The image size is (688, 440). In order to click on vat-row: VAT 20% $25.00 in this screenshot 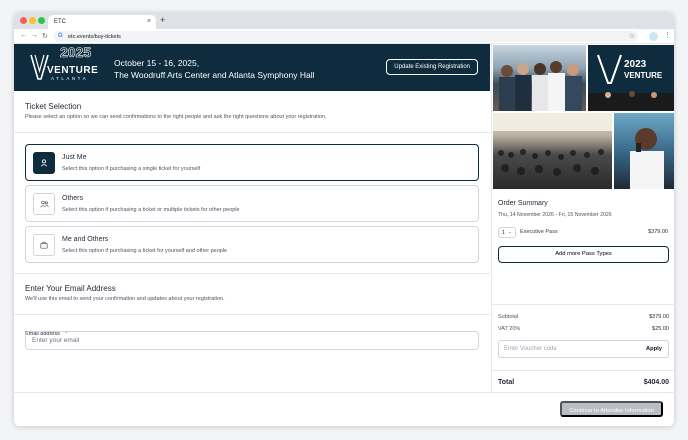, I will do `click(583, 329)`.